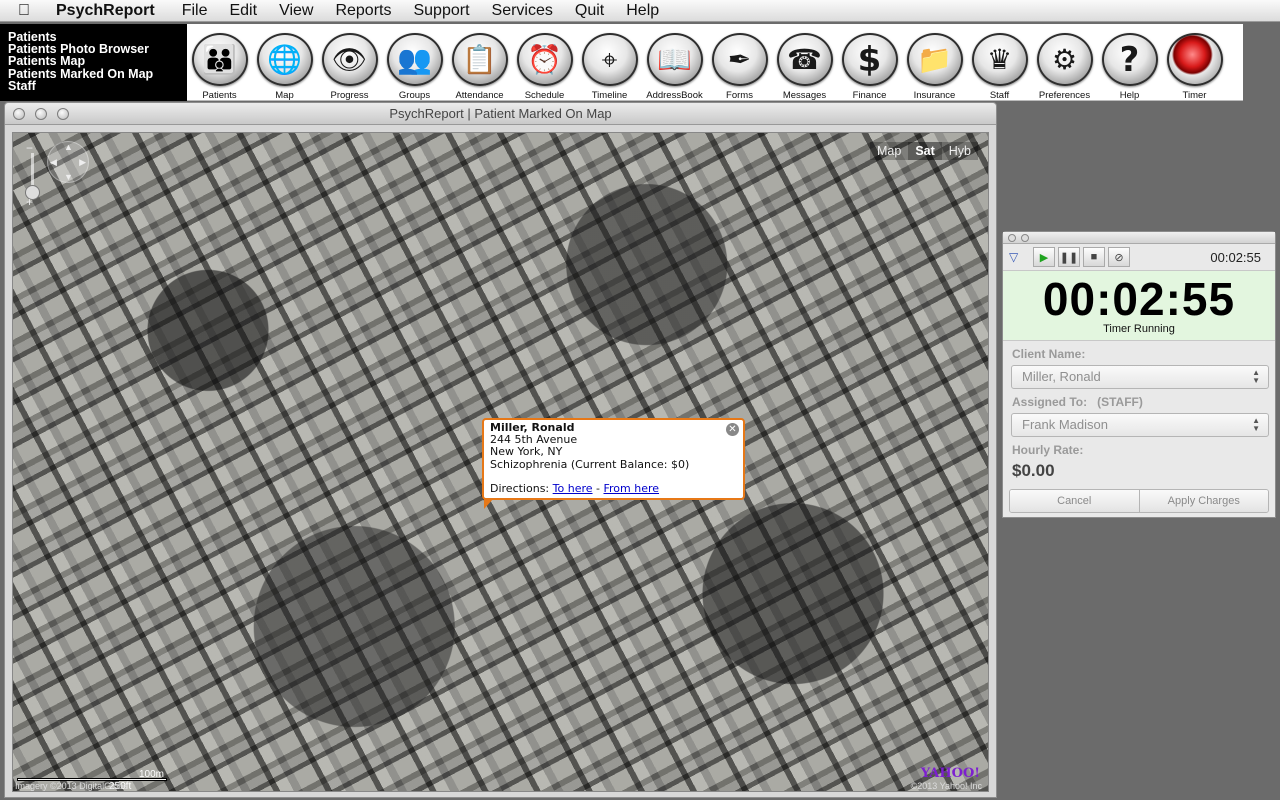 The image size is (1280, 800). I want to click on globe-icon: 🌐, so click(284, 59).